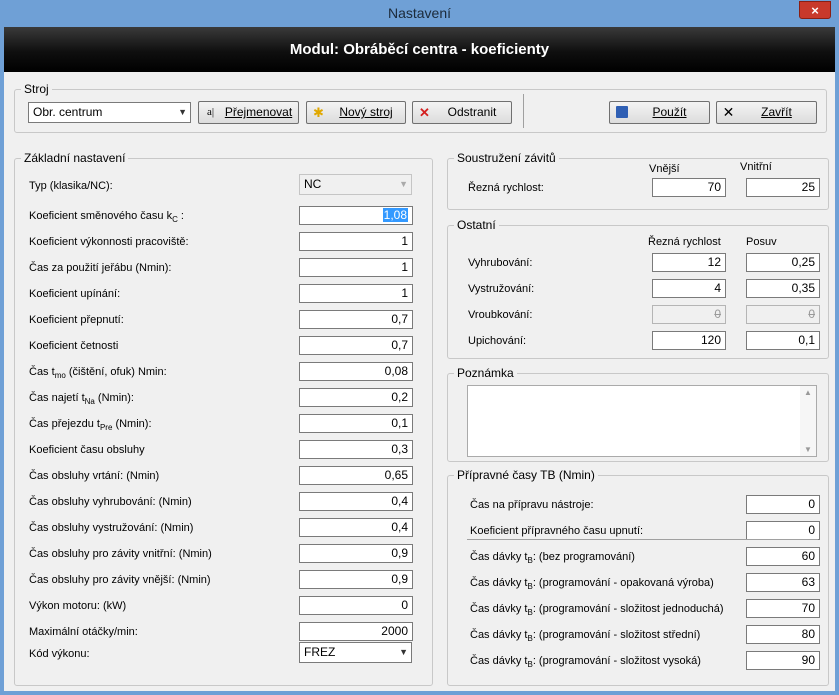  What do you see at coordinates (532, 505) in the screenshot?
I see `setup-row-label: Čas na přípravu nástroje:` at bounding box center [532, 505].